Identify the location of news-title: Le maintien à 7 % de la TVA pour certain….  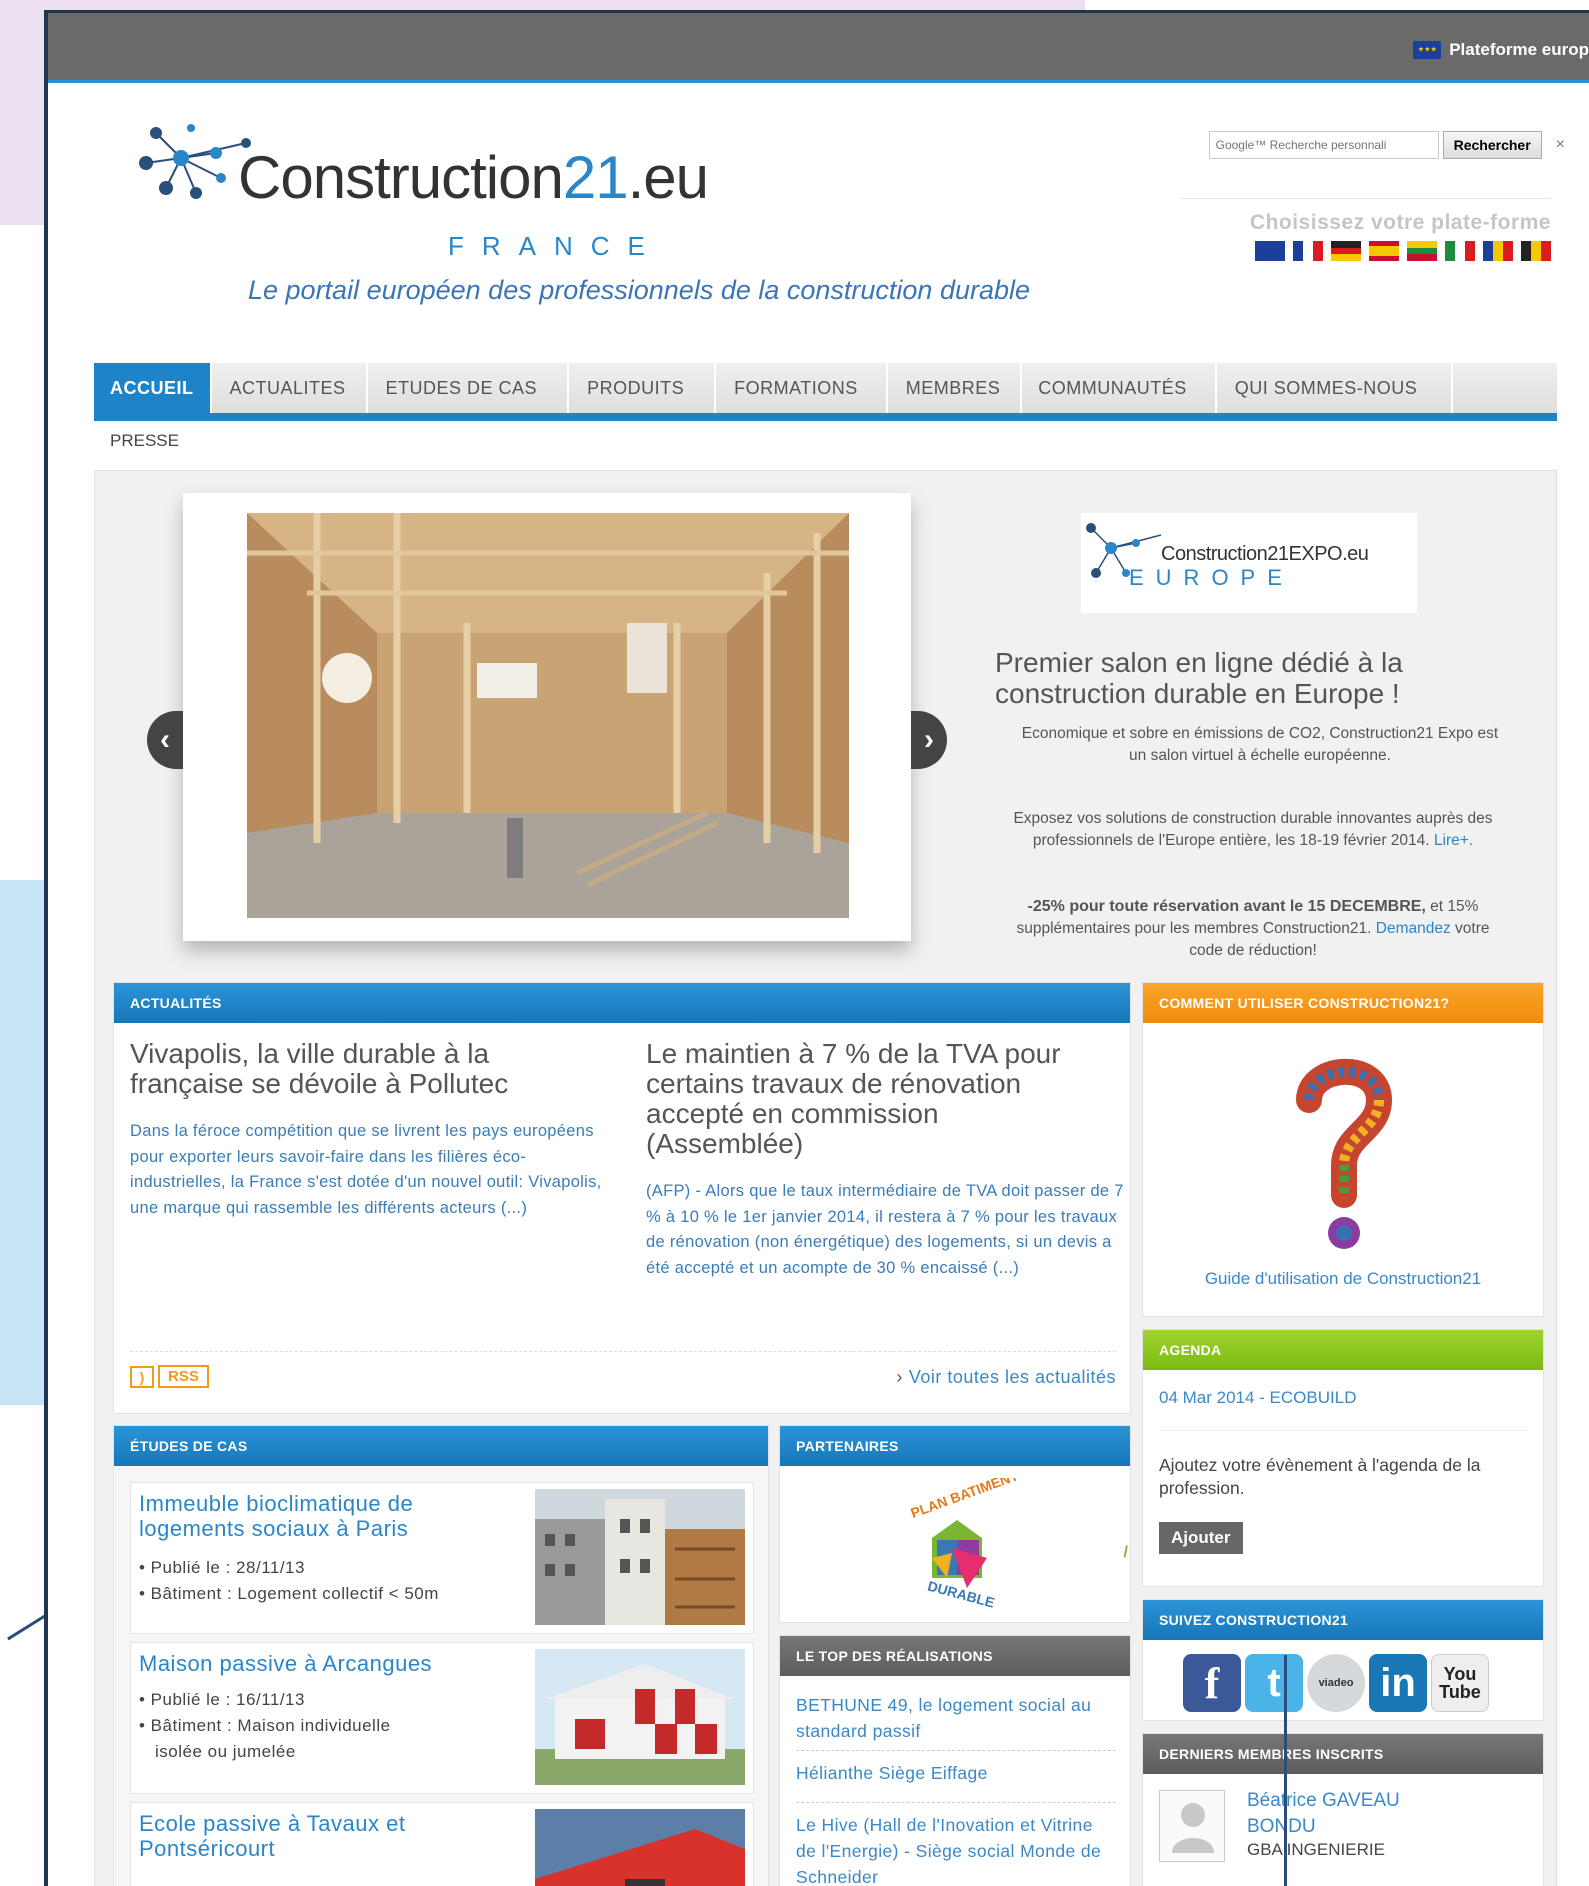
(871, 1099).